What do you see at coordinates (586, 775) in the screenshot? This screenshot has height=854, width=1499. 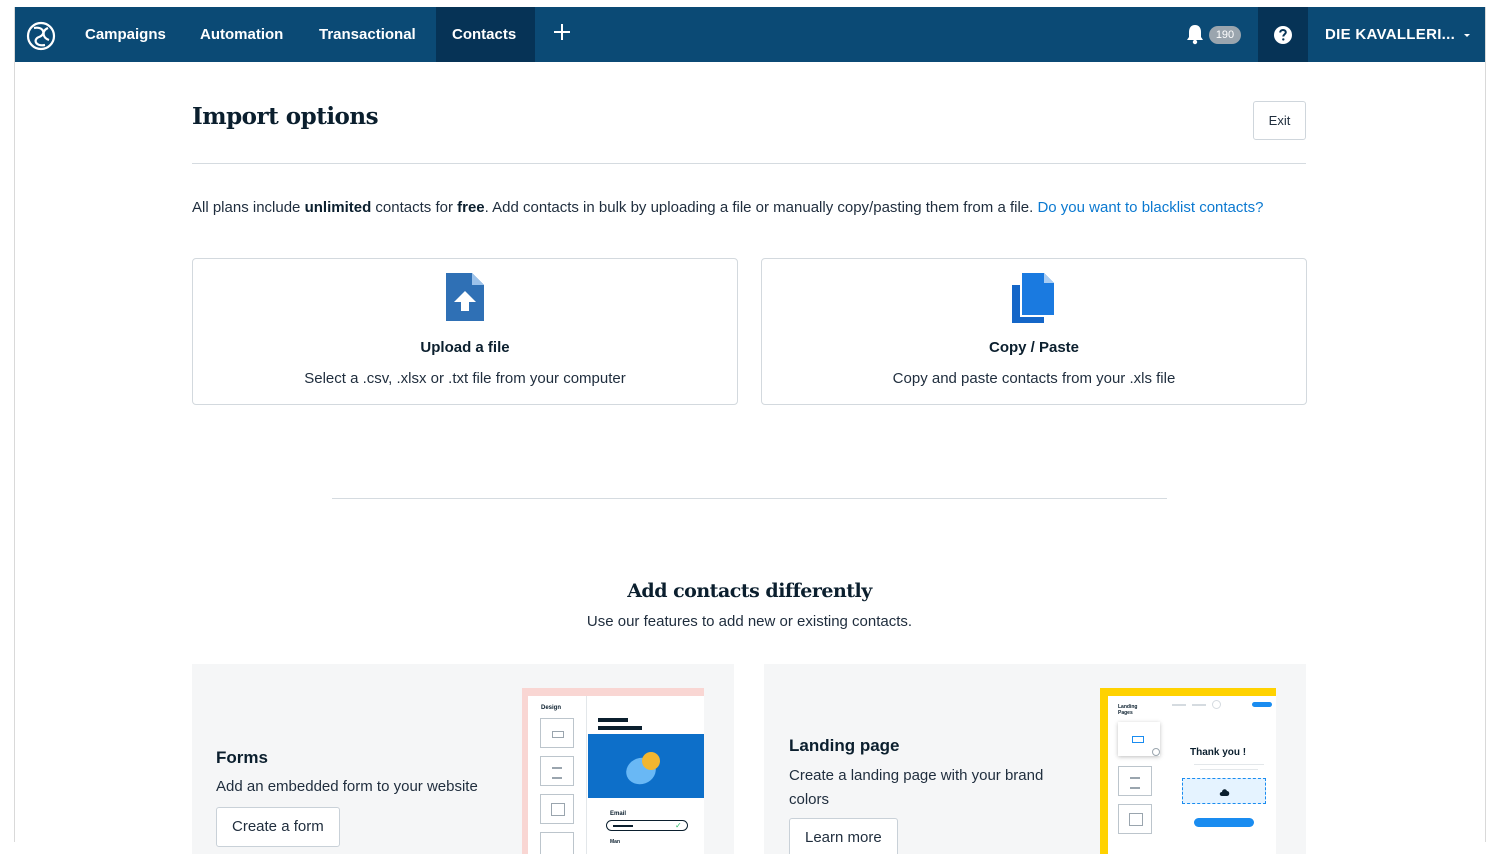 I see `preview-divider` at bounding box center [586, 775].